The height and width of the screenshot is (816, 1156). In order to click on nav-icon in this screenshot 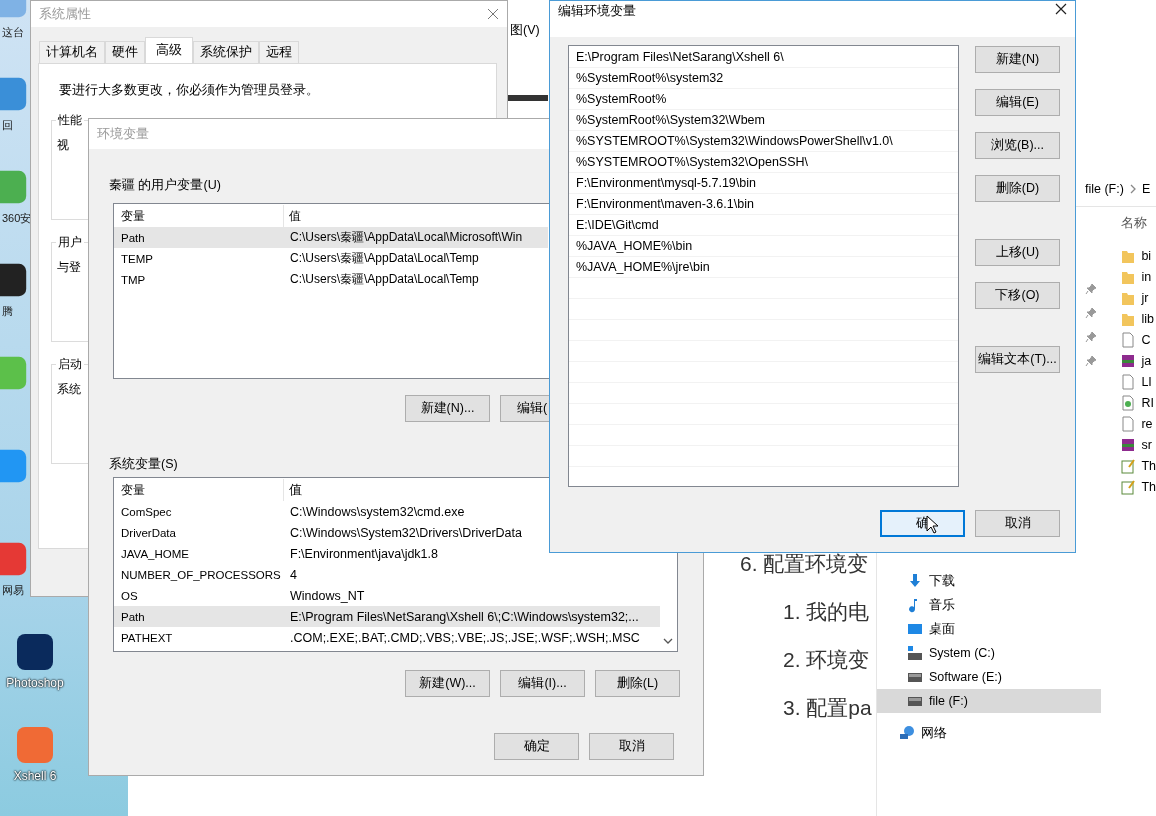, I will do `click(915, 653)`.